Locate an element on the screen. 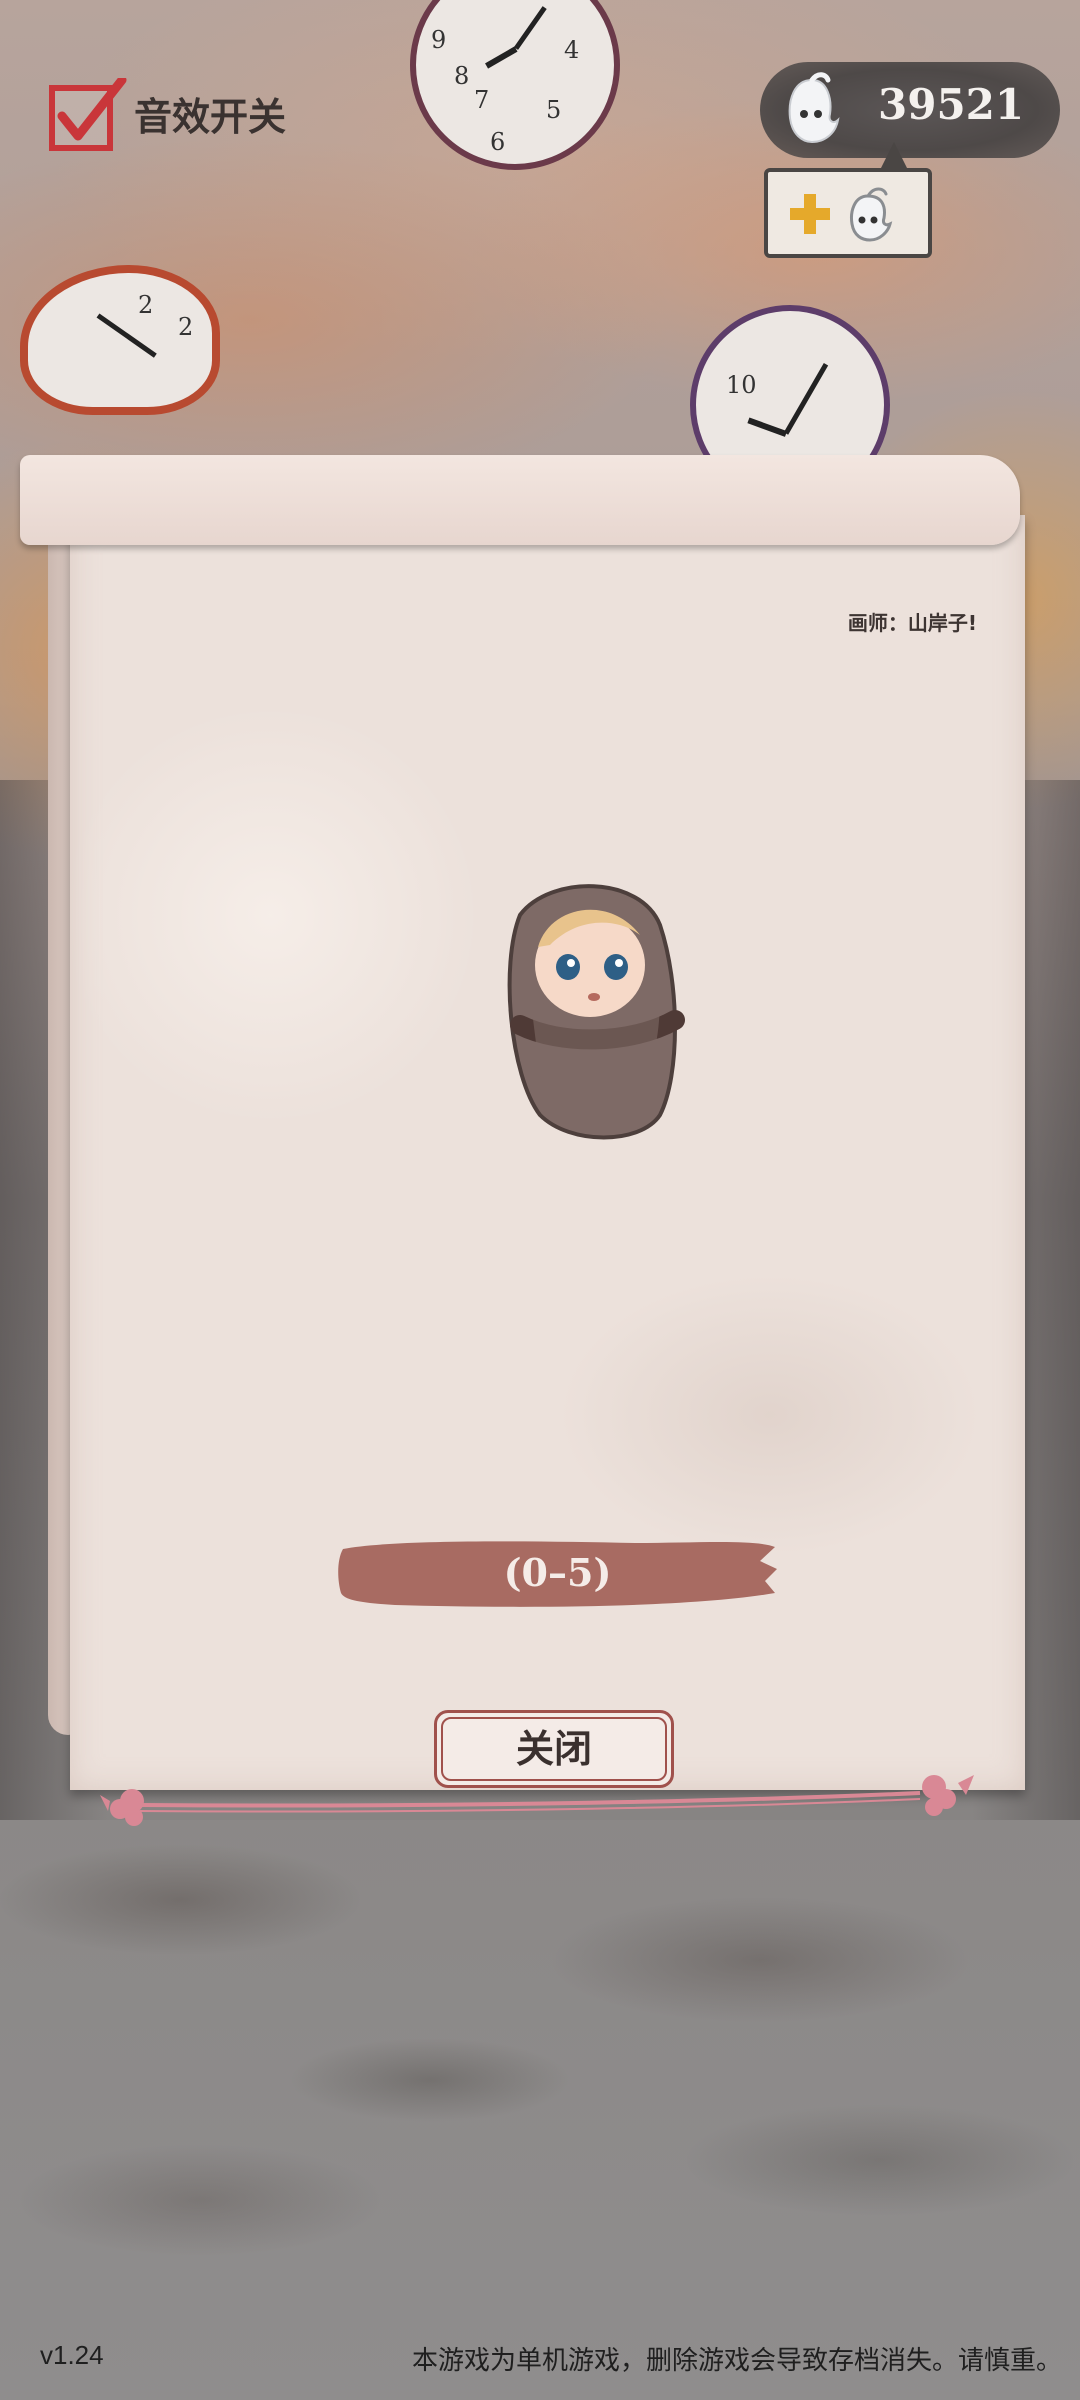 The image size is (1080, 2400). floral-divider is located at coordinates (537, 1800).